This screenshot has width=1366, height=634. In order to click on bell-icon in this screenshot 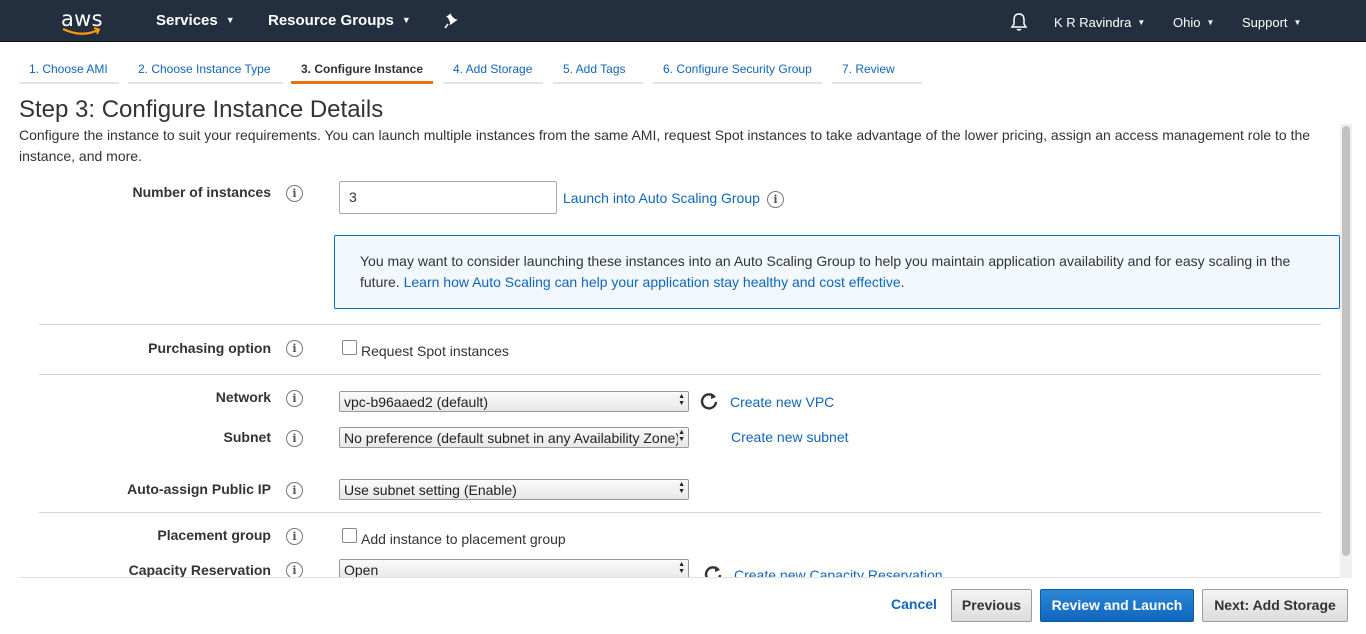, I will do `click(1019, 22)`.